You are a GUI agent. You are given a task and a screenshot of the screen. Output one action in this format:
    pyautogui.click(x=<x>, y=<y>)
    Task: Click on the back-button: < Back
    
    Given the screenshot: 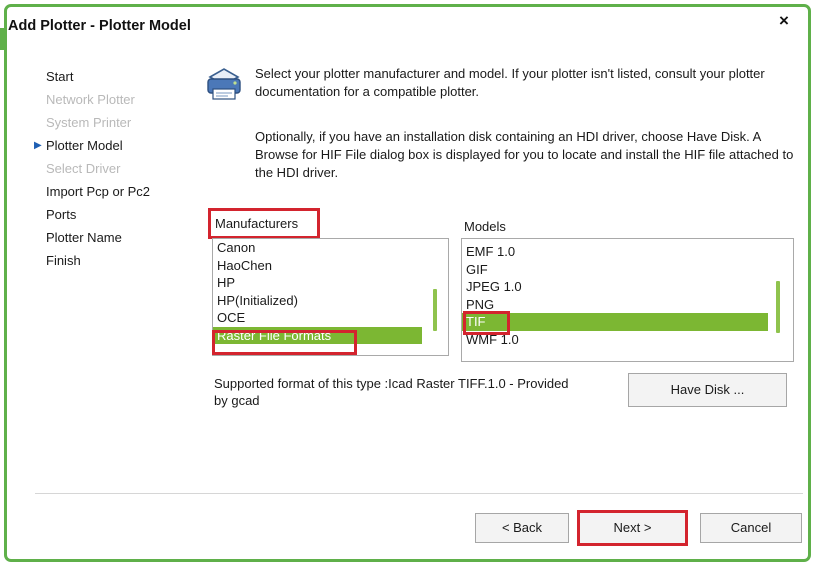 What is the action you would take?
    pyautogui.click(x=522, y=528)
    